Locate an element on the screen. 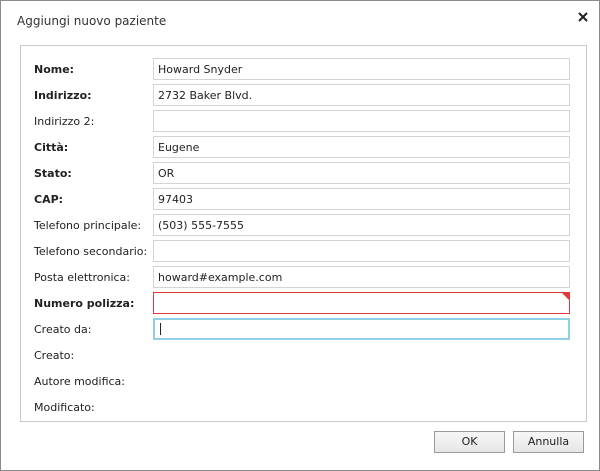 This screenshot has height=471, width=600. field-label: Indirizzo: is located at coordinates (63, 95).